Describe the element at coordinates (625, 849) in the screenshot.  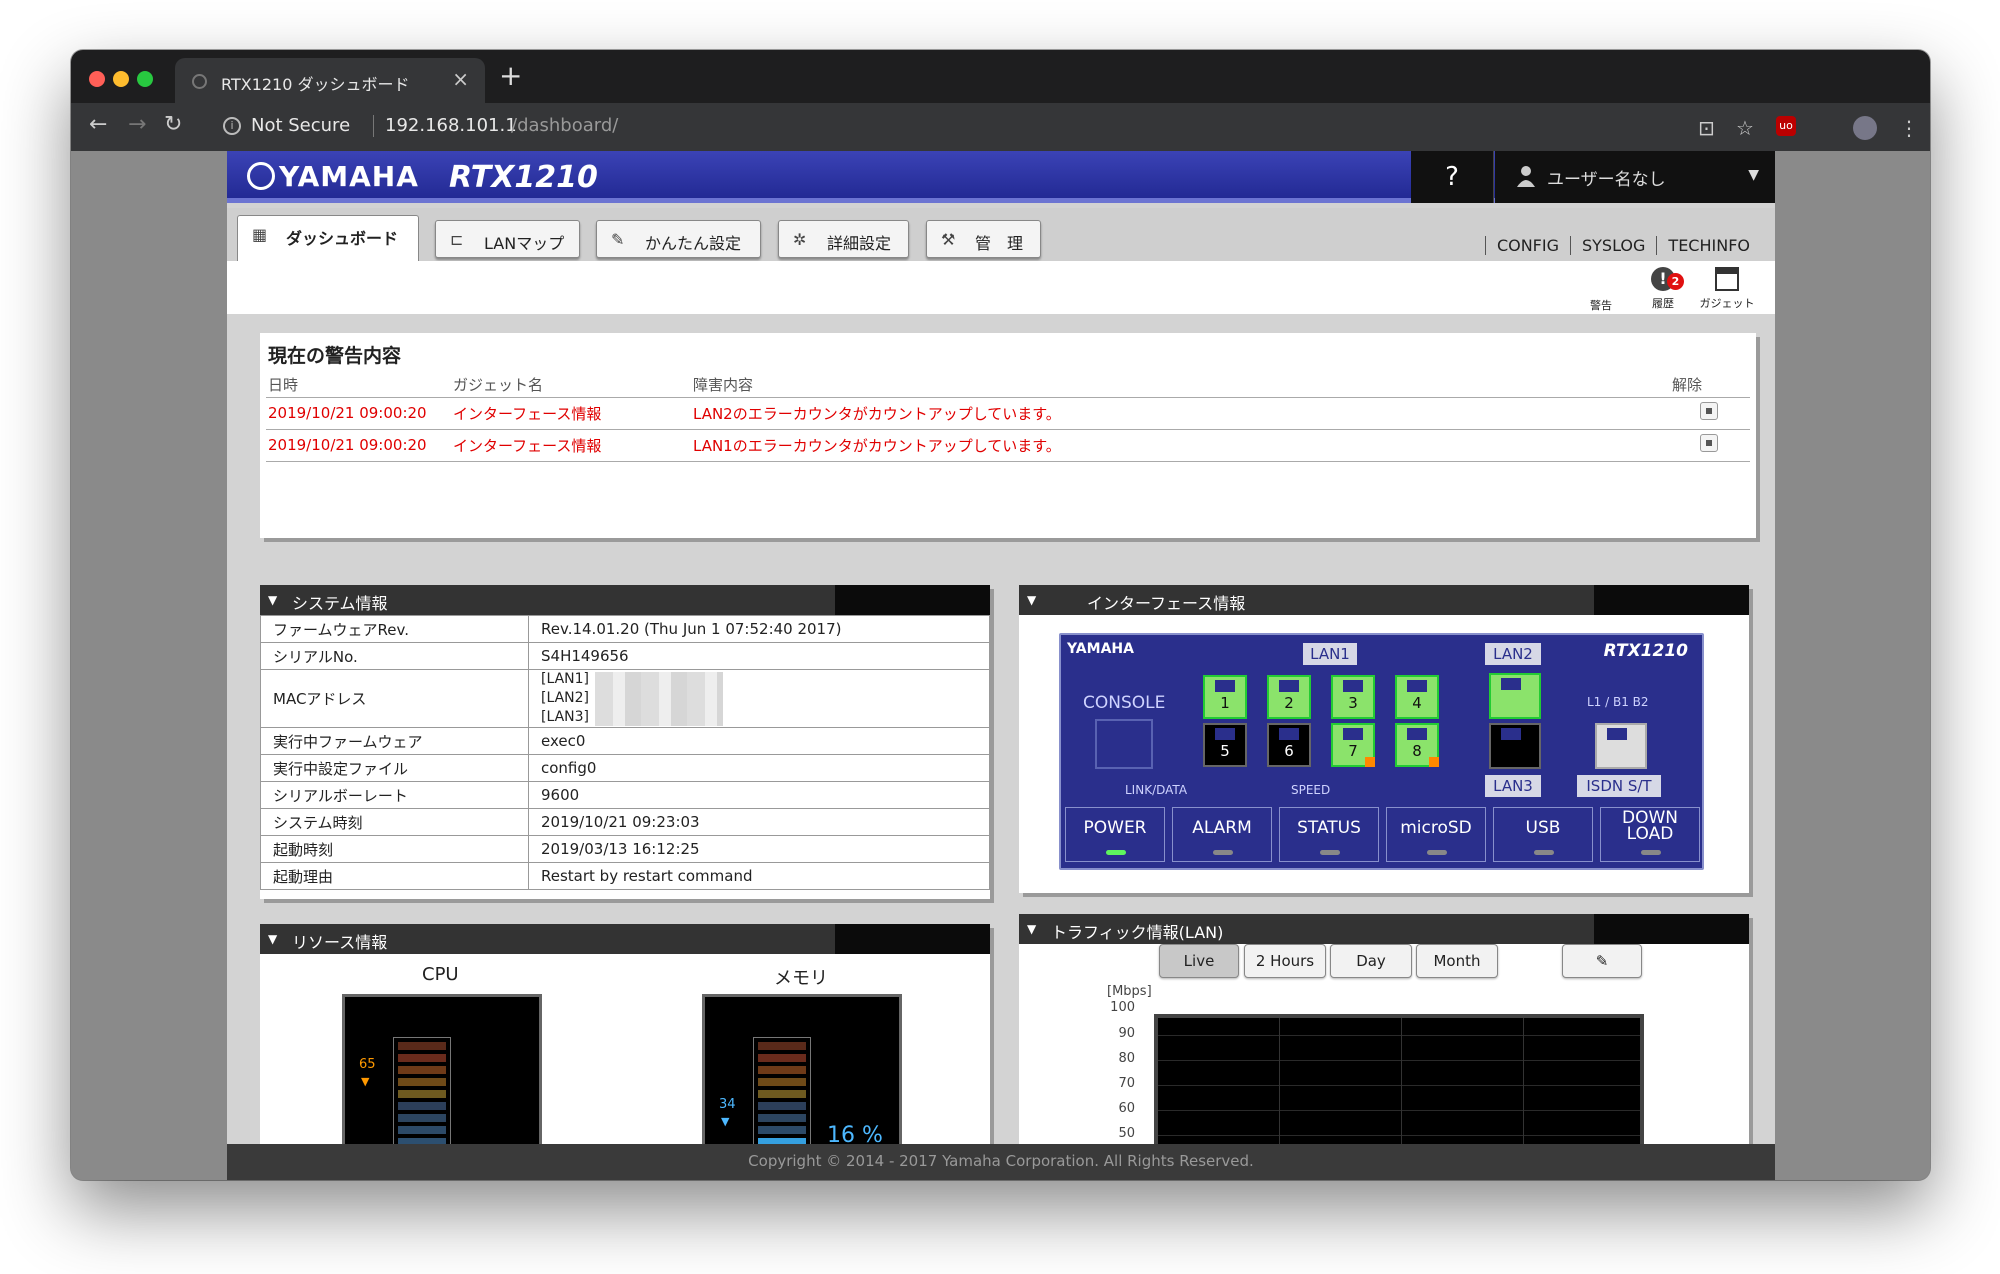
I see `table-row: 起動時刻 2019/03/13 16:12:25` at that location.